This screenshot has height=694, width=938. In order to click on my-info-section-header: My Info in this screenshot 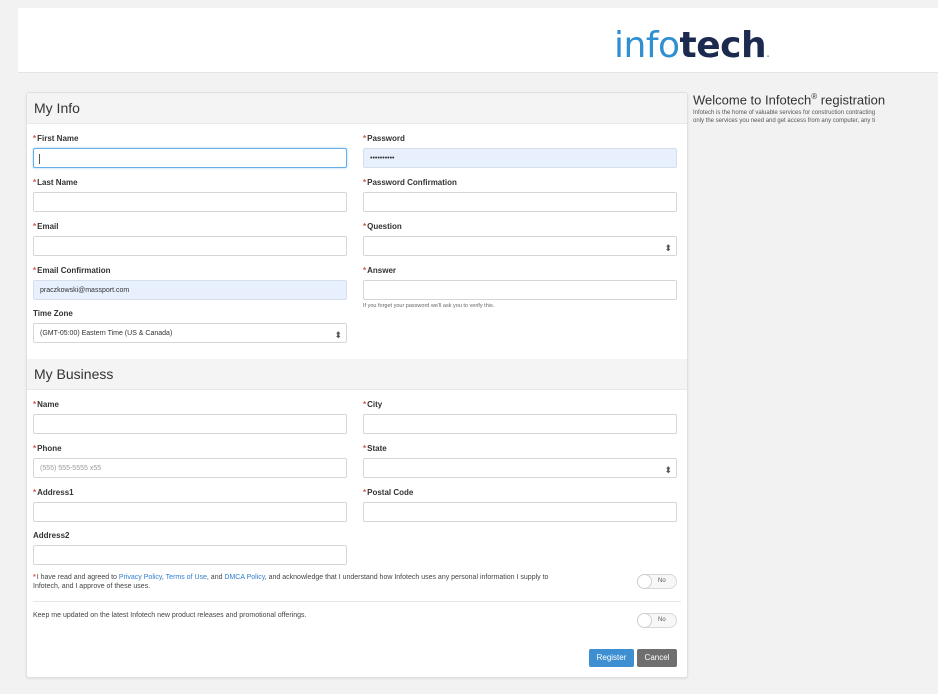, I will do `click(357, 108)`.